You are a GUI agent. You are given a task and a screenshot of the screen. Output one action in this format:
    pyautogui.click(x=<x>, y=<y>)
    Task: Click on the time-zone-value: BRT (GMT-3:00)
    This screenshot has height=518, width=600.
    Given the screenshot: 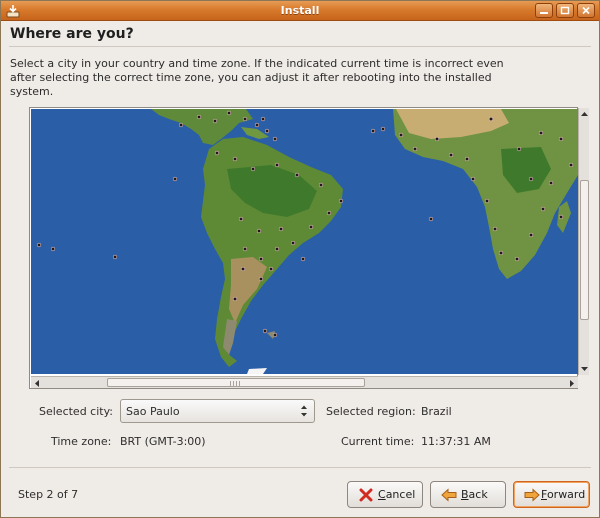 What is the action you would take?
    pyautogui.click(x=163, y=441)
    